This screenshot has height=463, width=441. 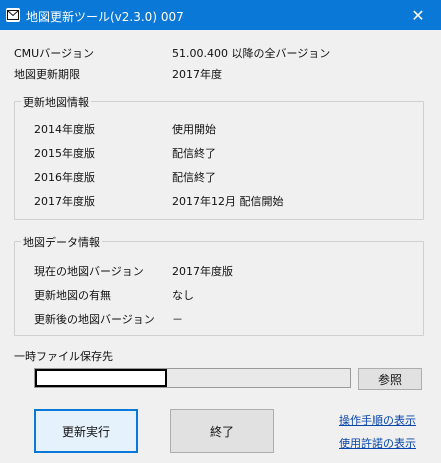 I want to click on group-title: 更新地図情報, so click(x=56, y=102).